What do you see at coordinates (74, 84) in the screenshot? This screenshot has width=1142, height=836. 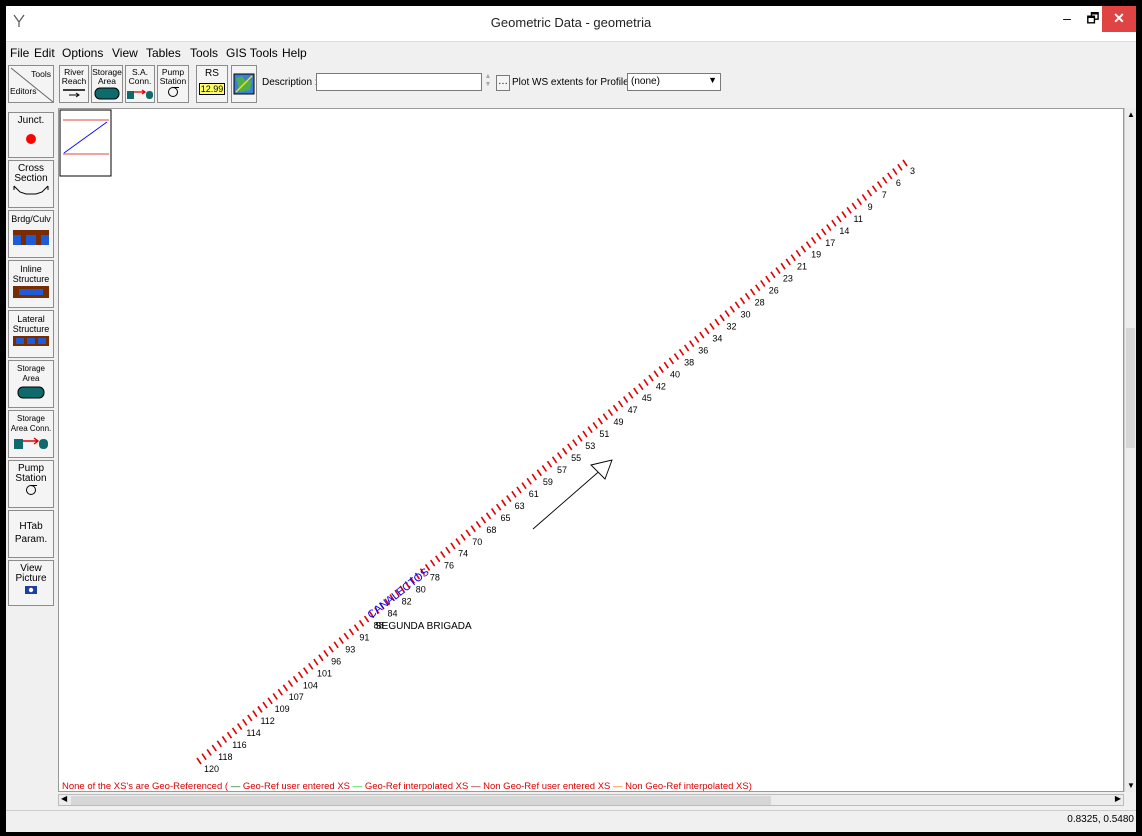 I see `river-reach-button: River Reach` at bounding box center [74, 84].